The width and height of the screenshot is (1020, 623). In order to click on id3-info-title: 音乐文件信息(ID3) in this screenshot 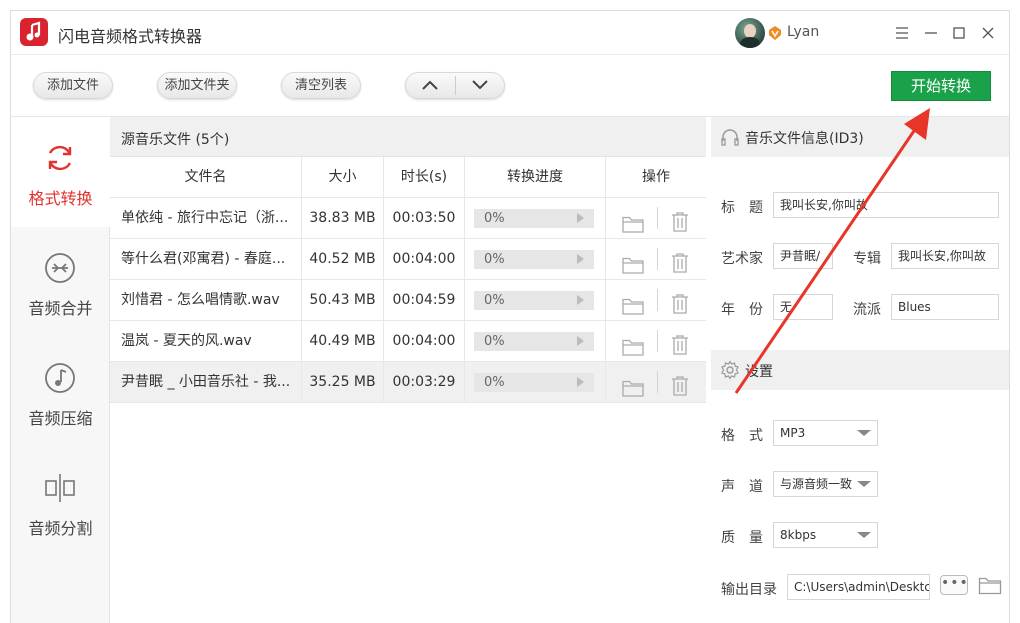, I will do `click(804, 139)`.